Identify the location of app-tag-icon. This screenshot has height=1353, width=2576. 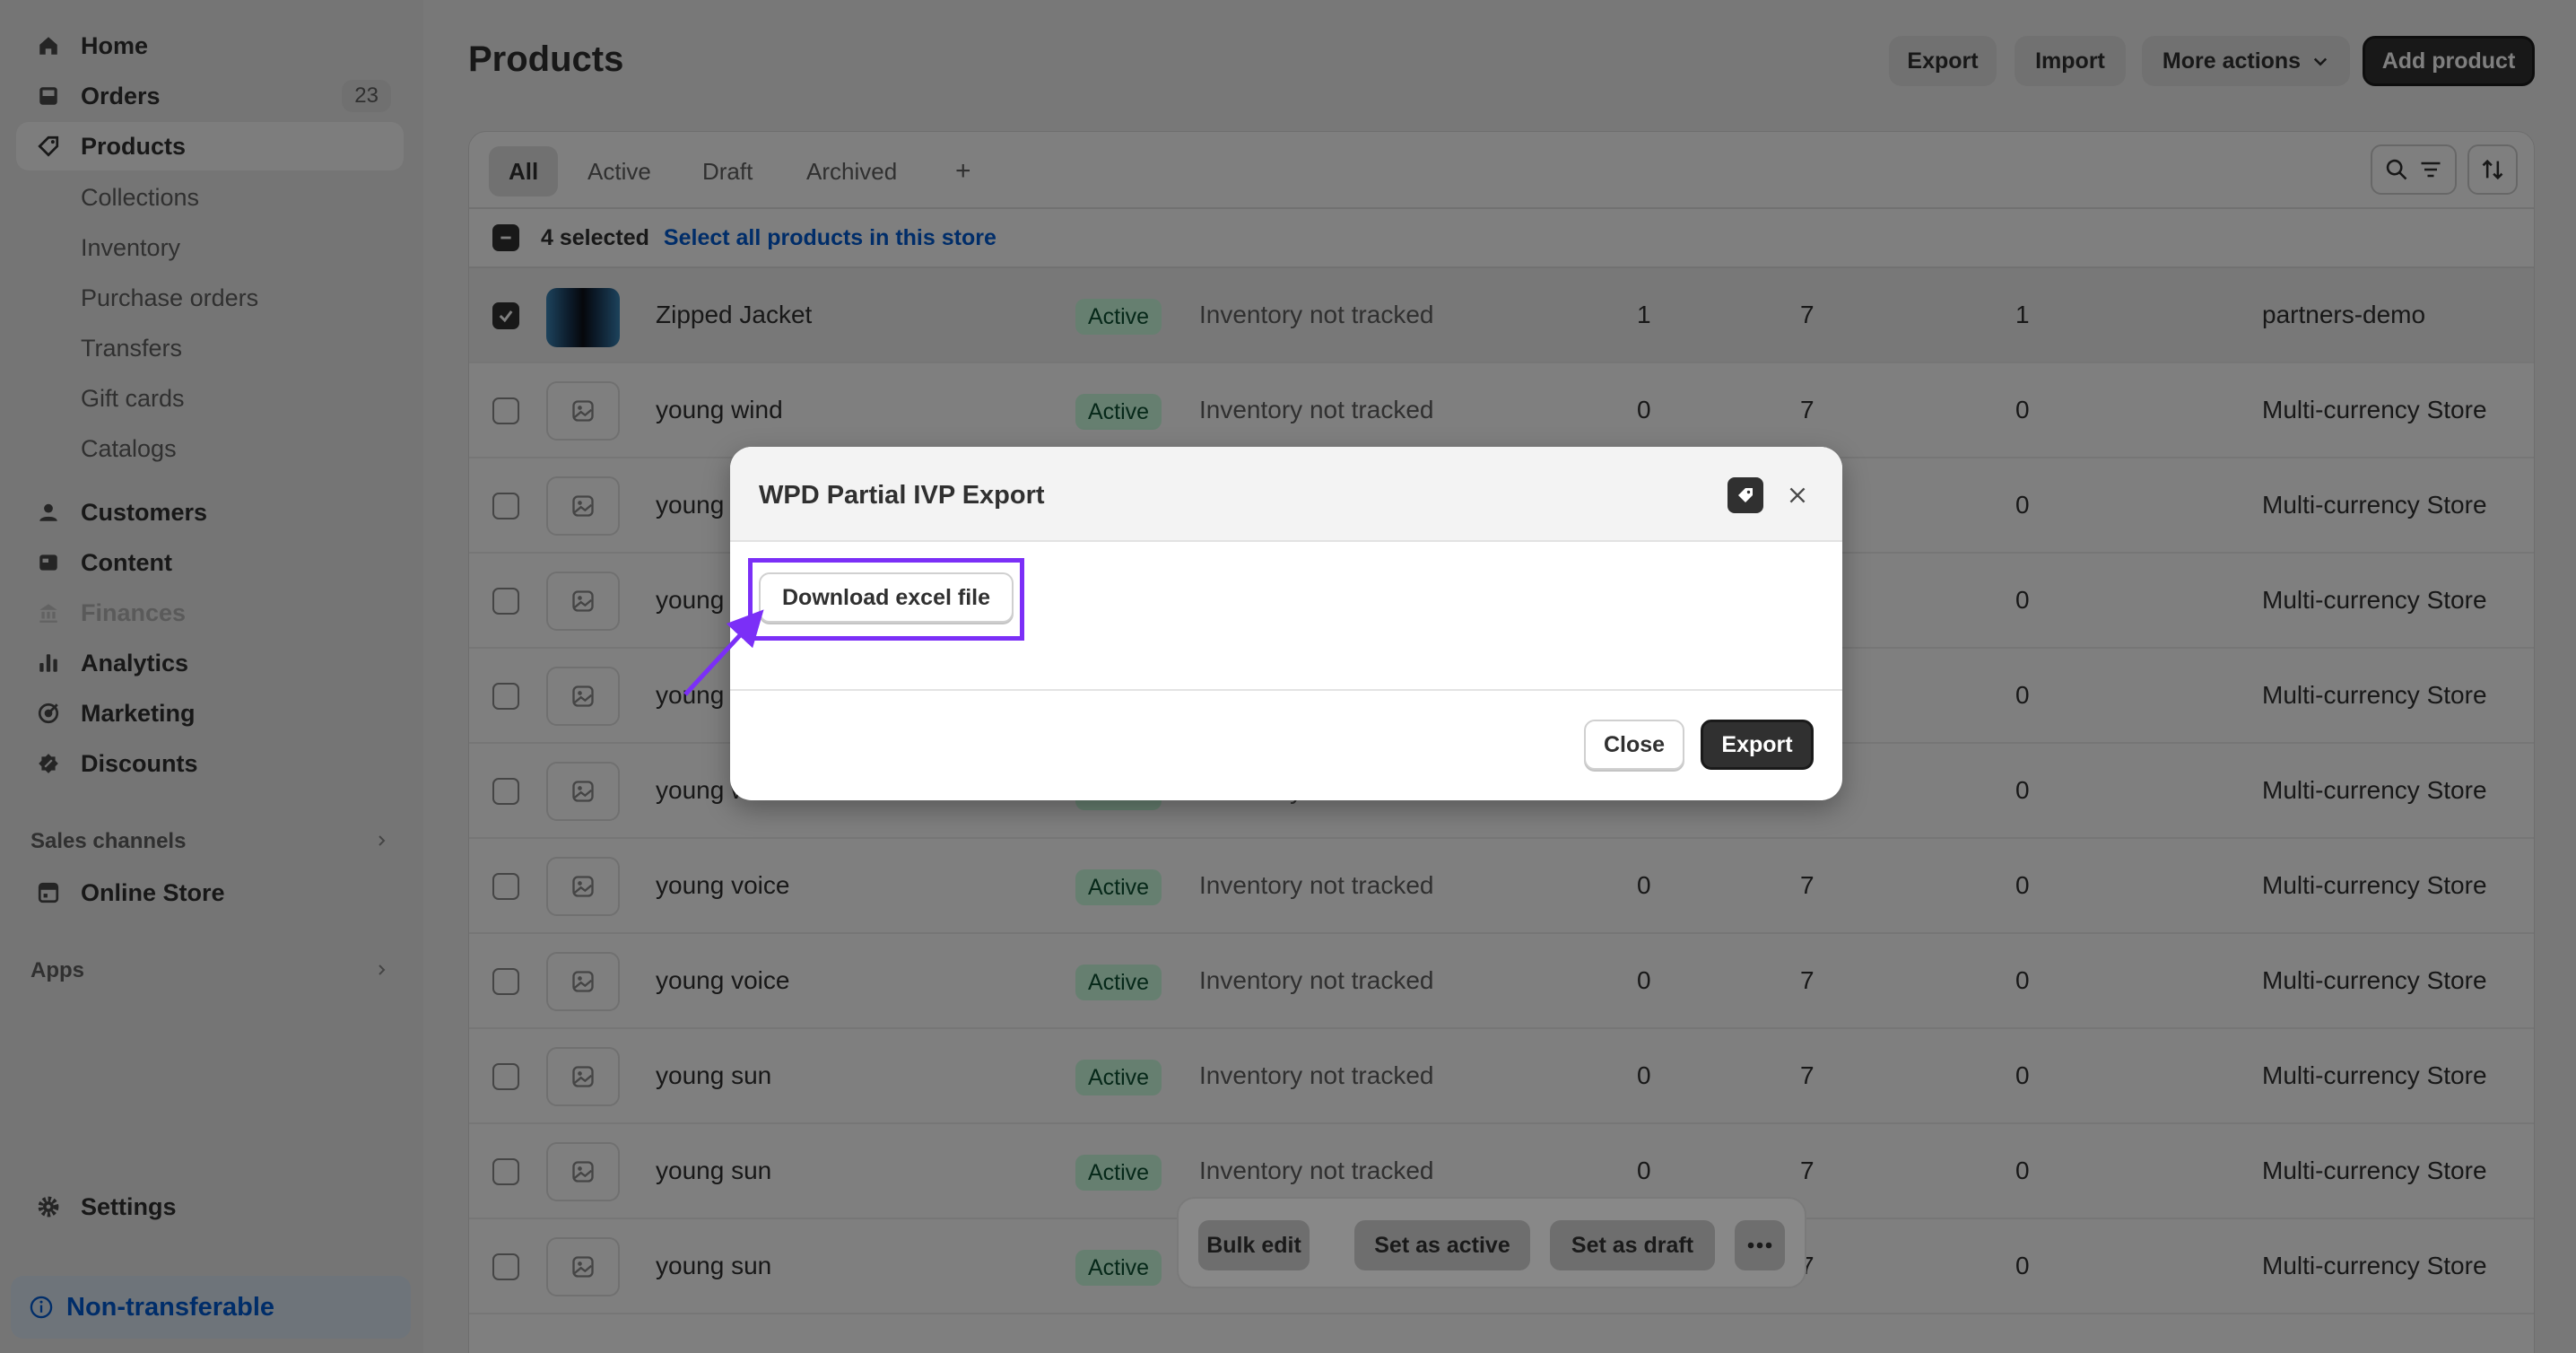
(1745, 495).